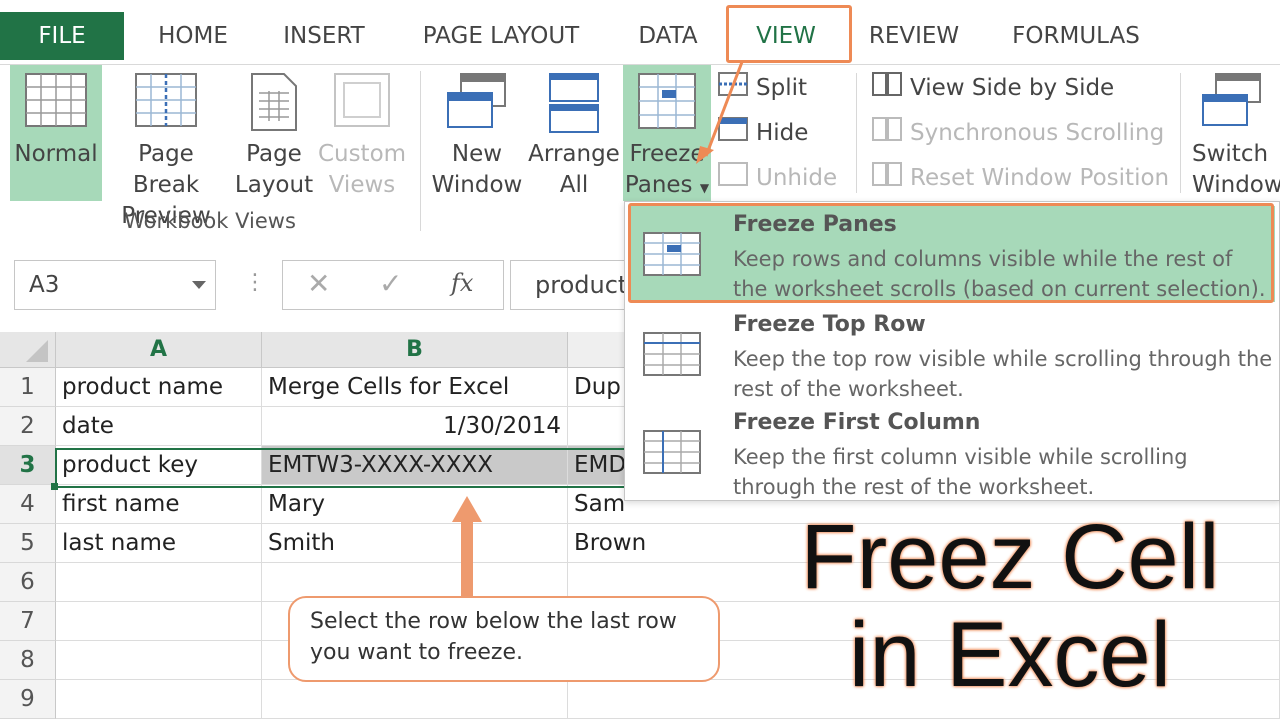 The width and height of the screenshot is (1280, 720). I want to click on callout-line: Select the row below the last row, so click(493, 621).